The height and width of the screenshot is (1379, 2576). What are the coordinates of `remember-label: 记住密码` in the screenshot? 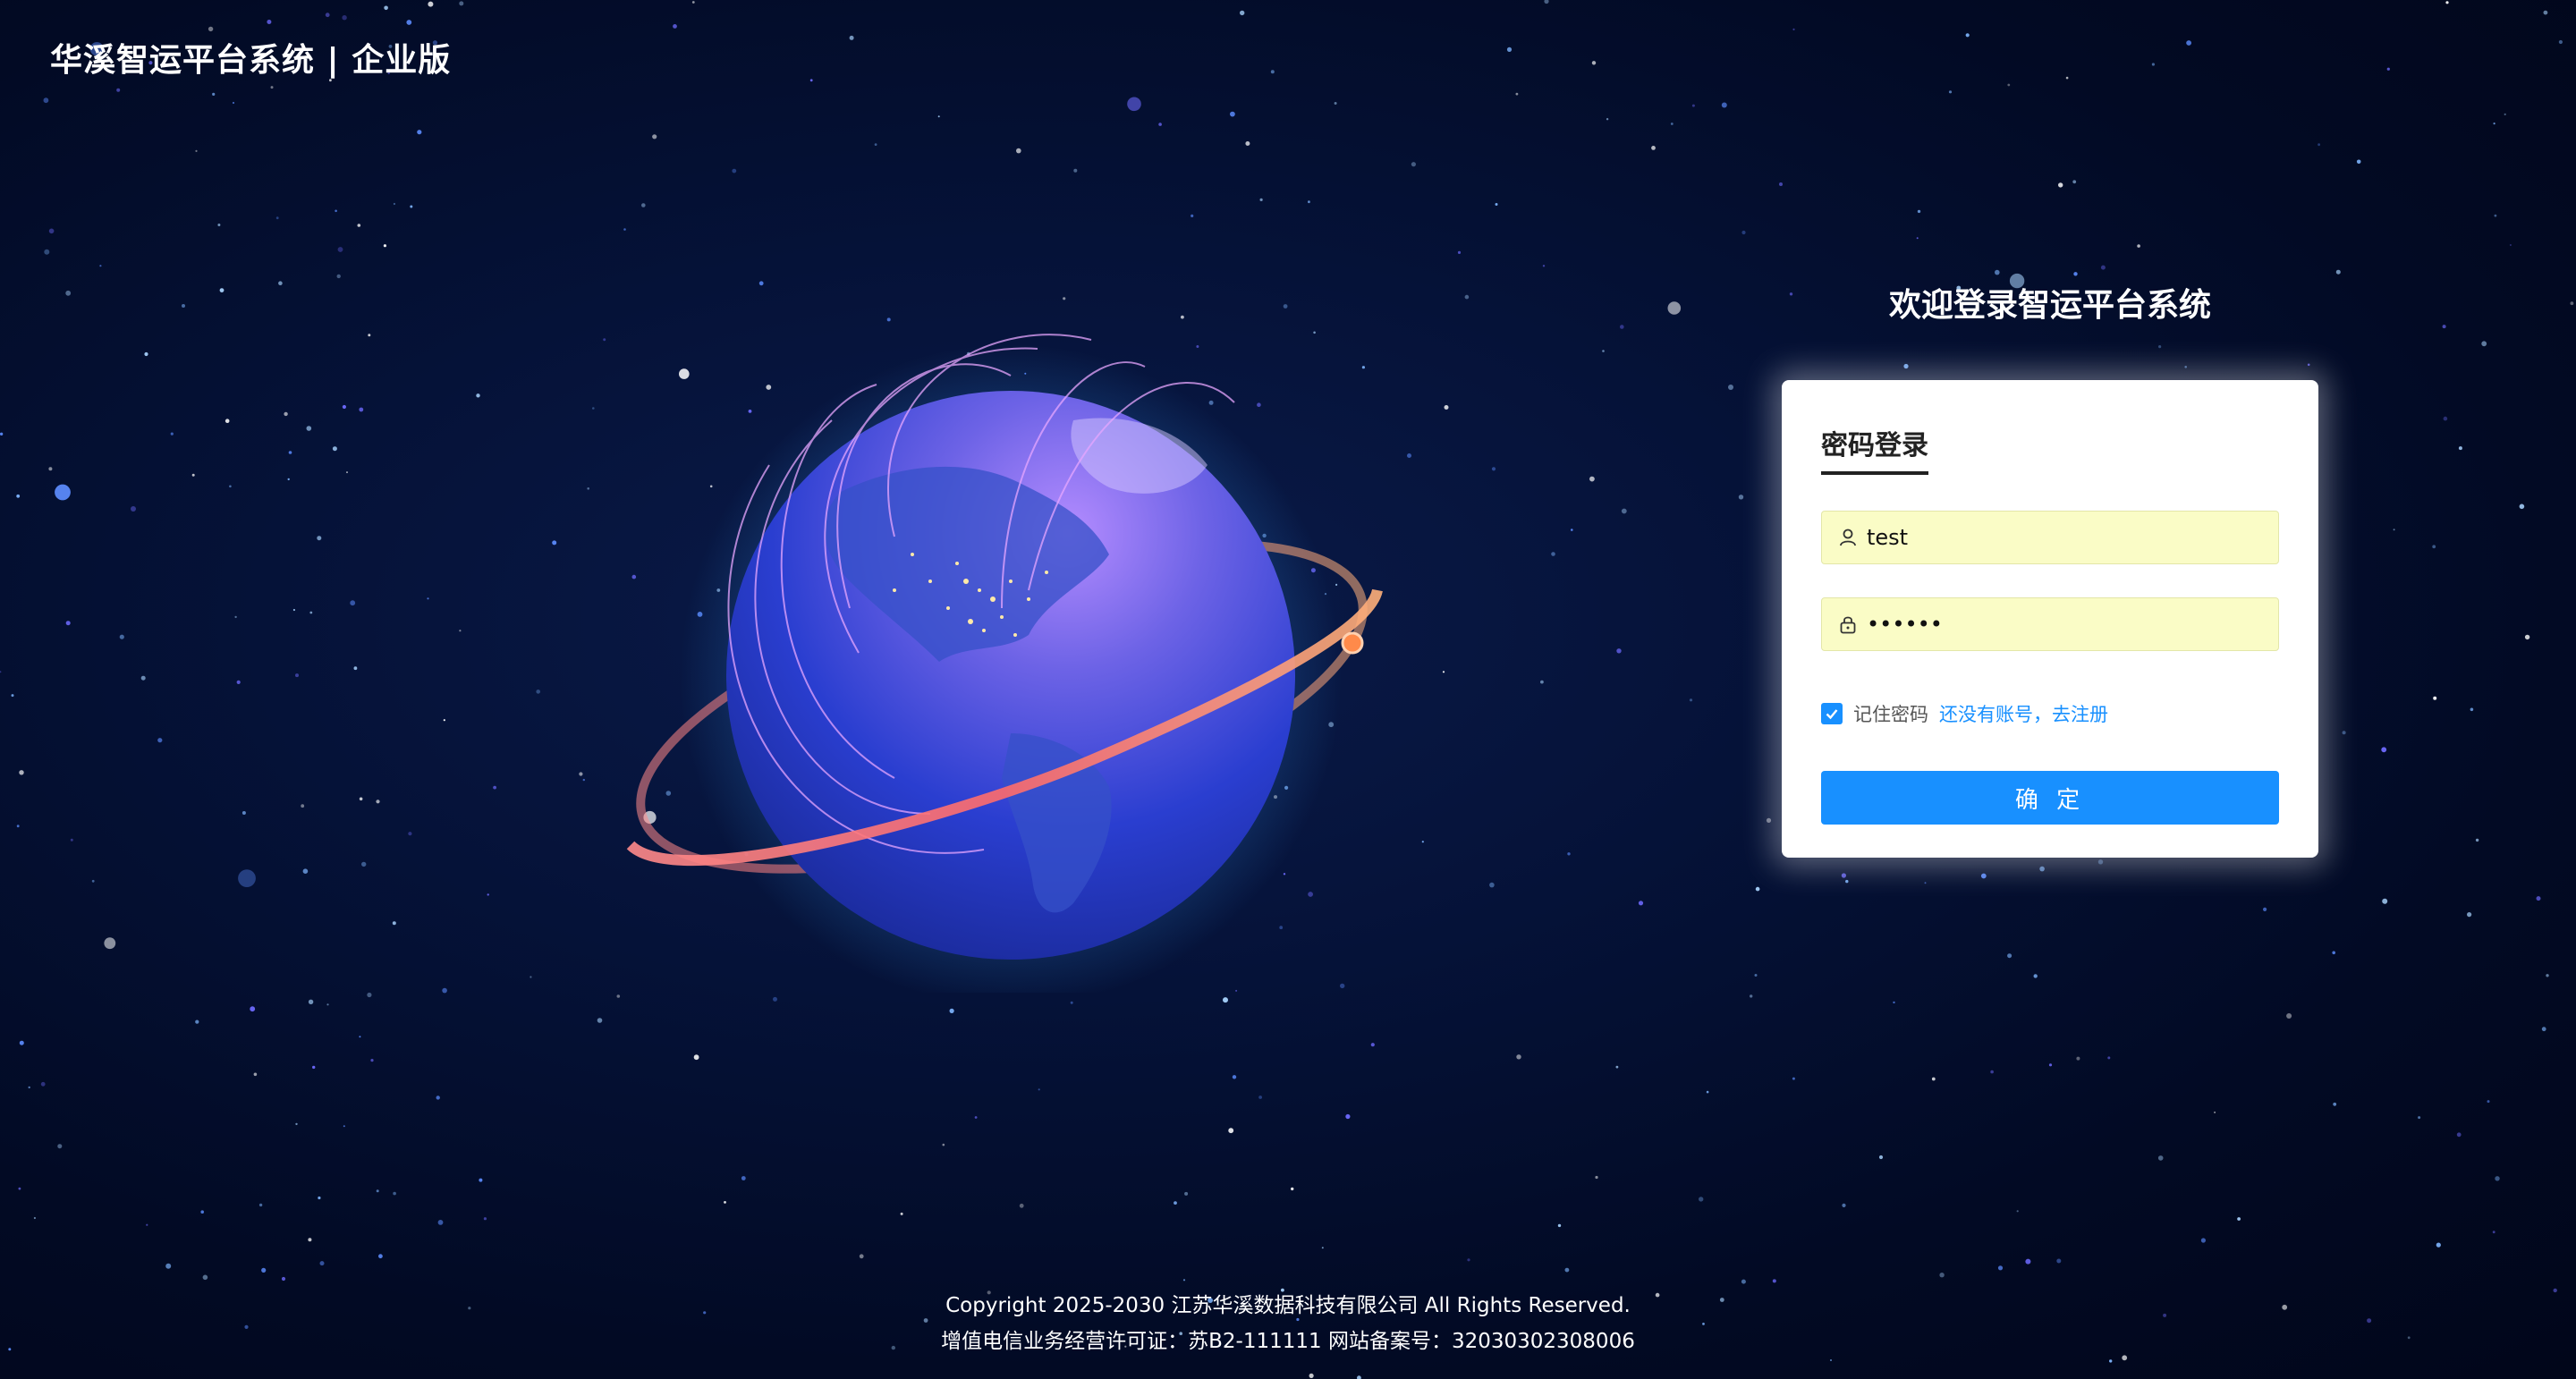 It's located at (1890, 713).